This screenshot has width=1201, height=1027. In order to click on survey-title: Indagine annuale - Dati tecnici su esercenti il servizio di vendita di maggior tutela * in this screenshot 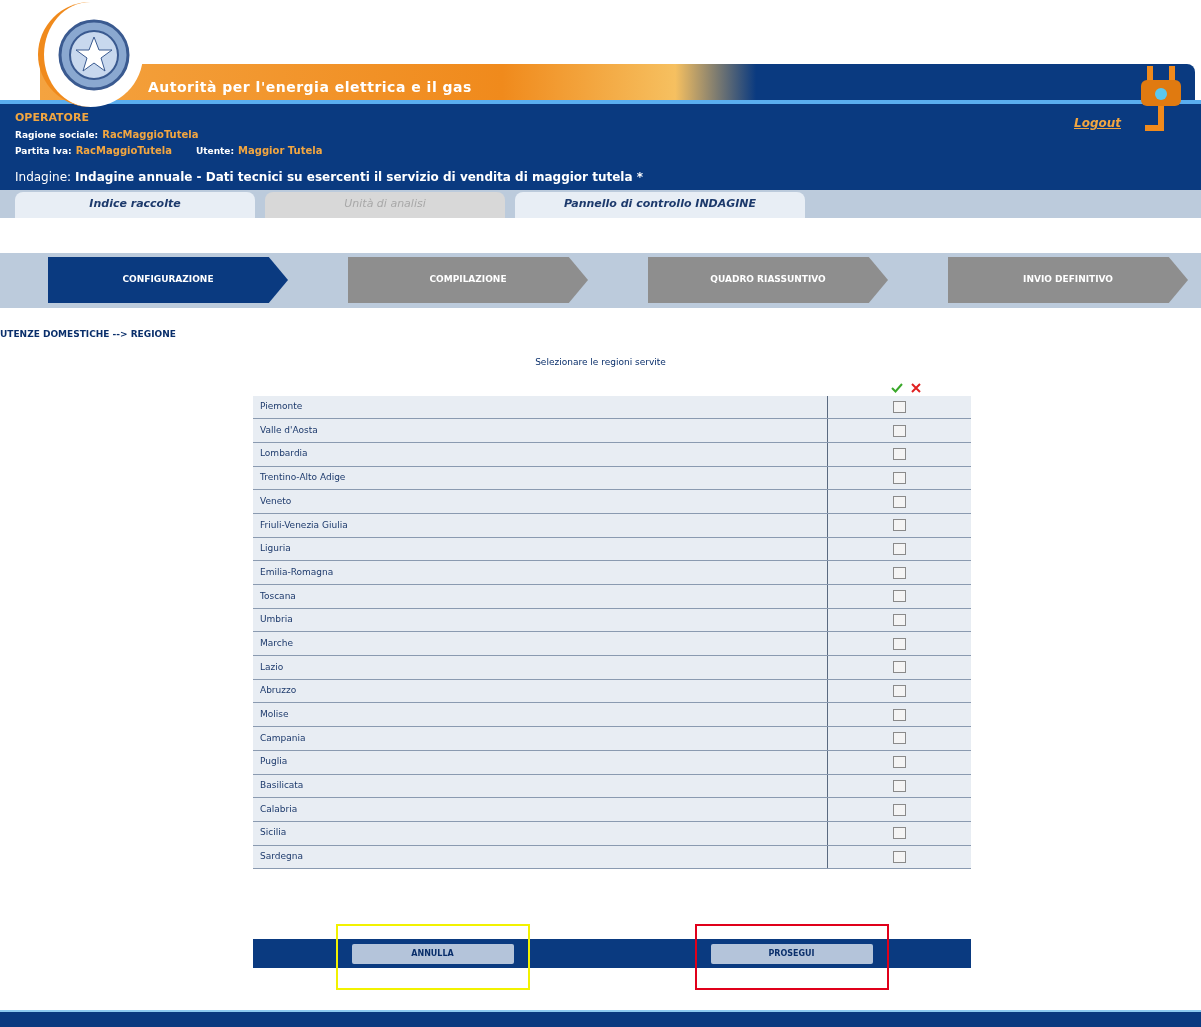, I will do `click(359, 176)`.